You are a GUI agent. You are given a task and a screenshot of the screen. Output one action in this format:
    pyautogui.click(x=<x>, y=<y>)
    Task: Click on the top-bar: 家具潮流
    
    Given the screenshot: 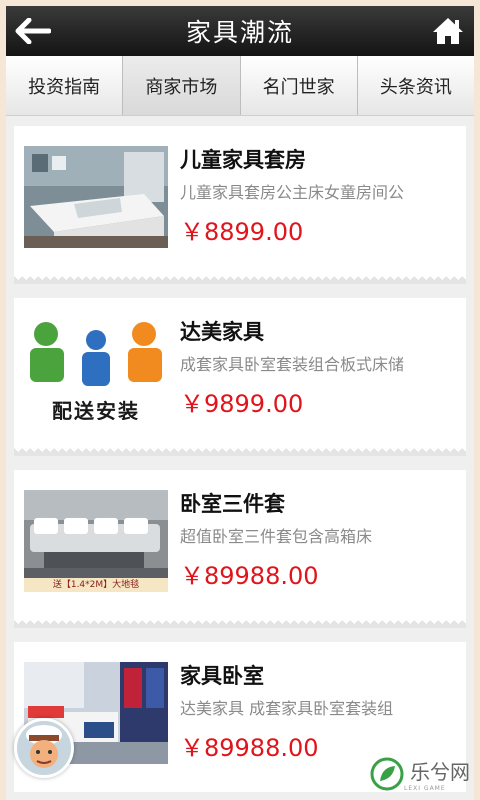 What is the action you would take?
    pyautogui.click(x=240, y=31)
    